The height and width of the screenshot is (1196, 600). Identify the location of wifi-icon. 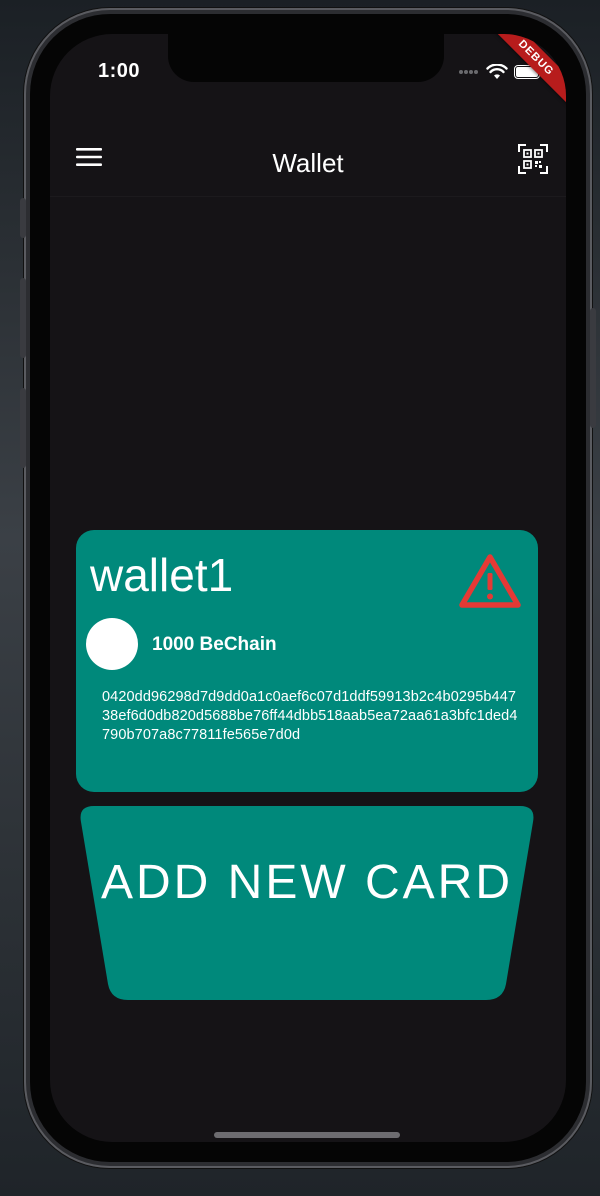
(497, 71).